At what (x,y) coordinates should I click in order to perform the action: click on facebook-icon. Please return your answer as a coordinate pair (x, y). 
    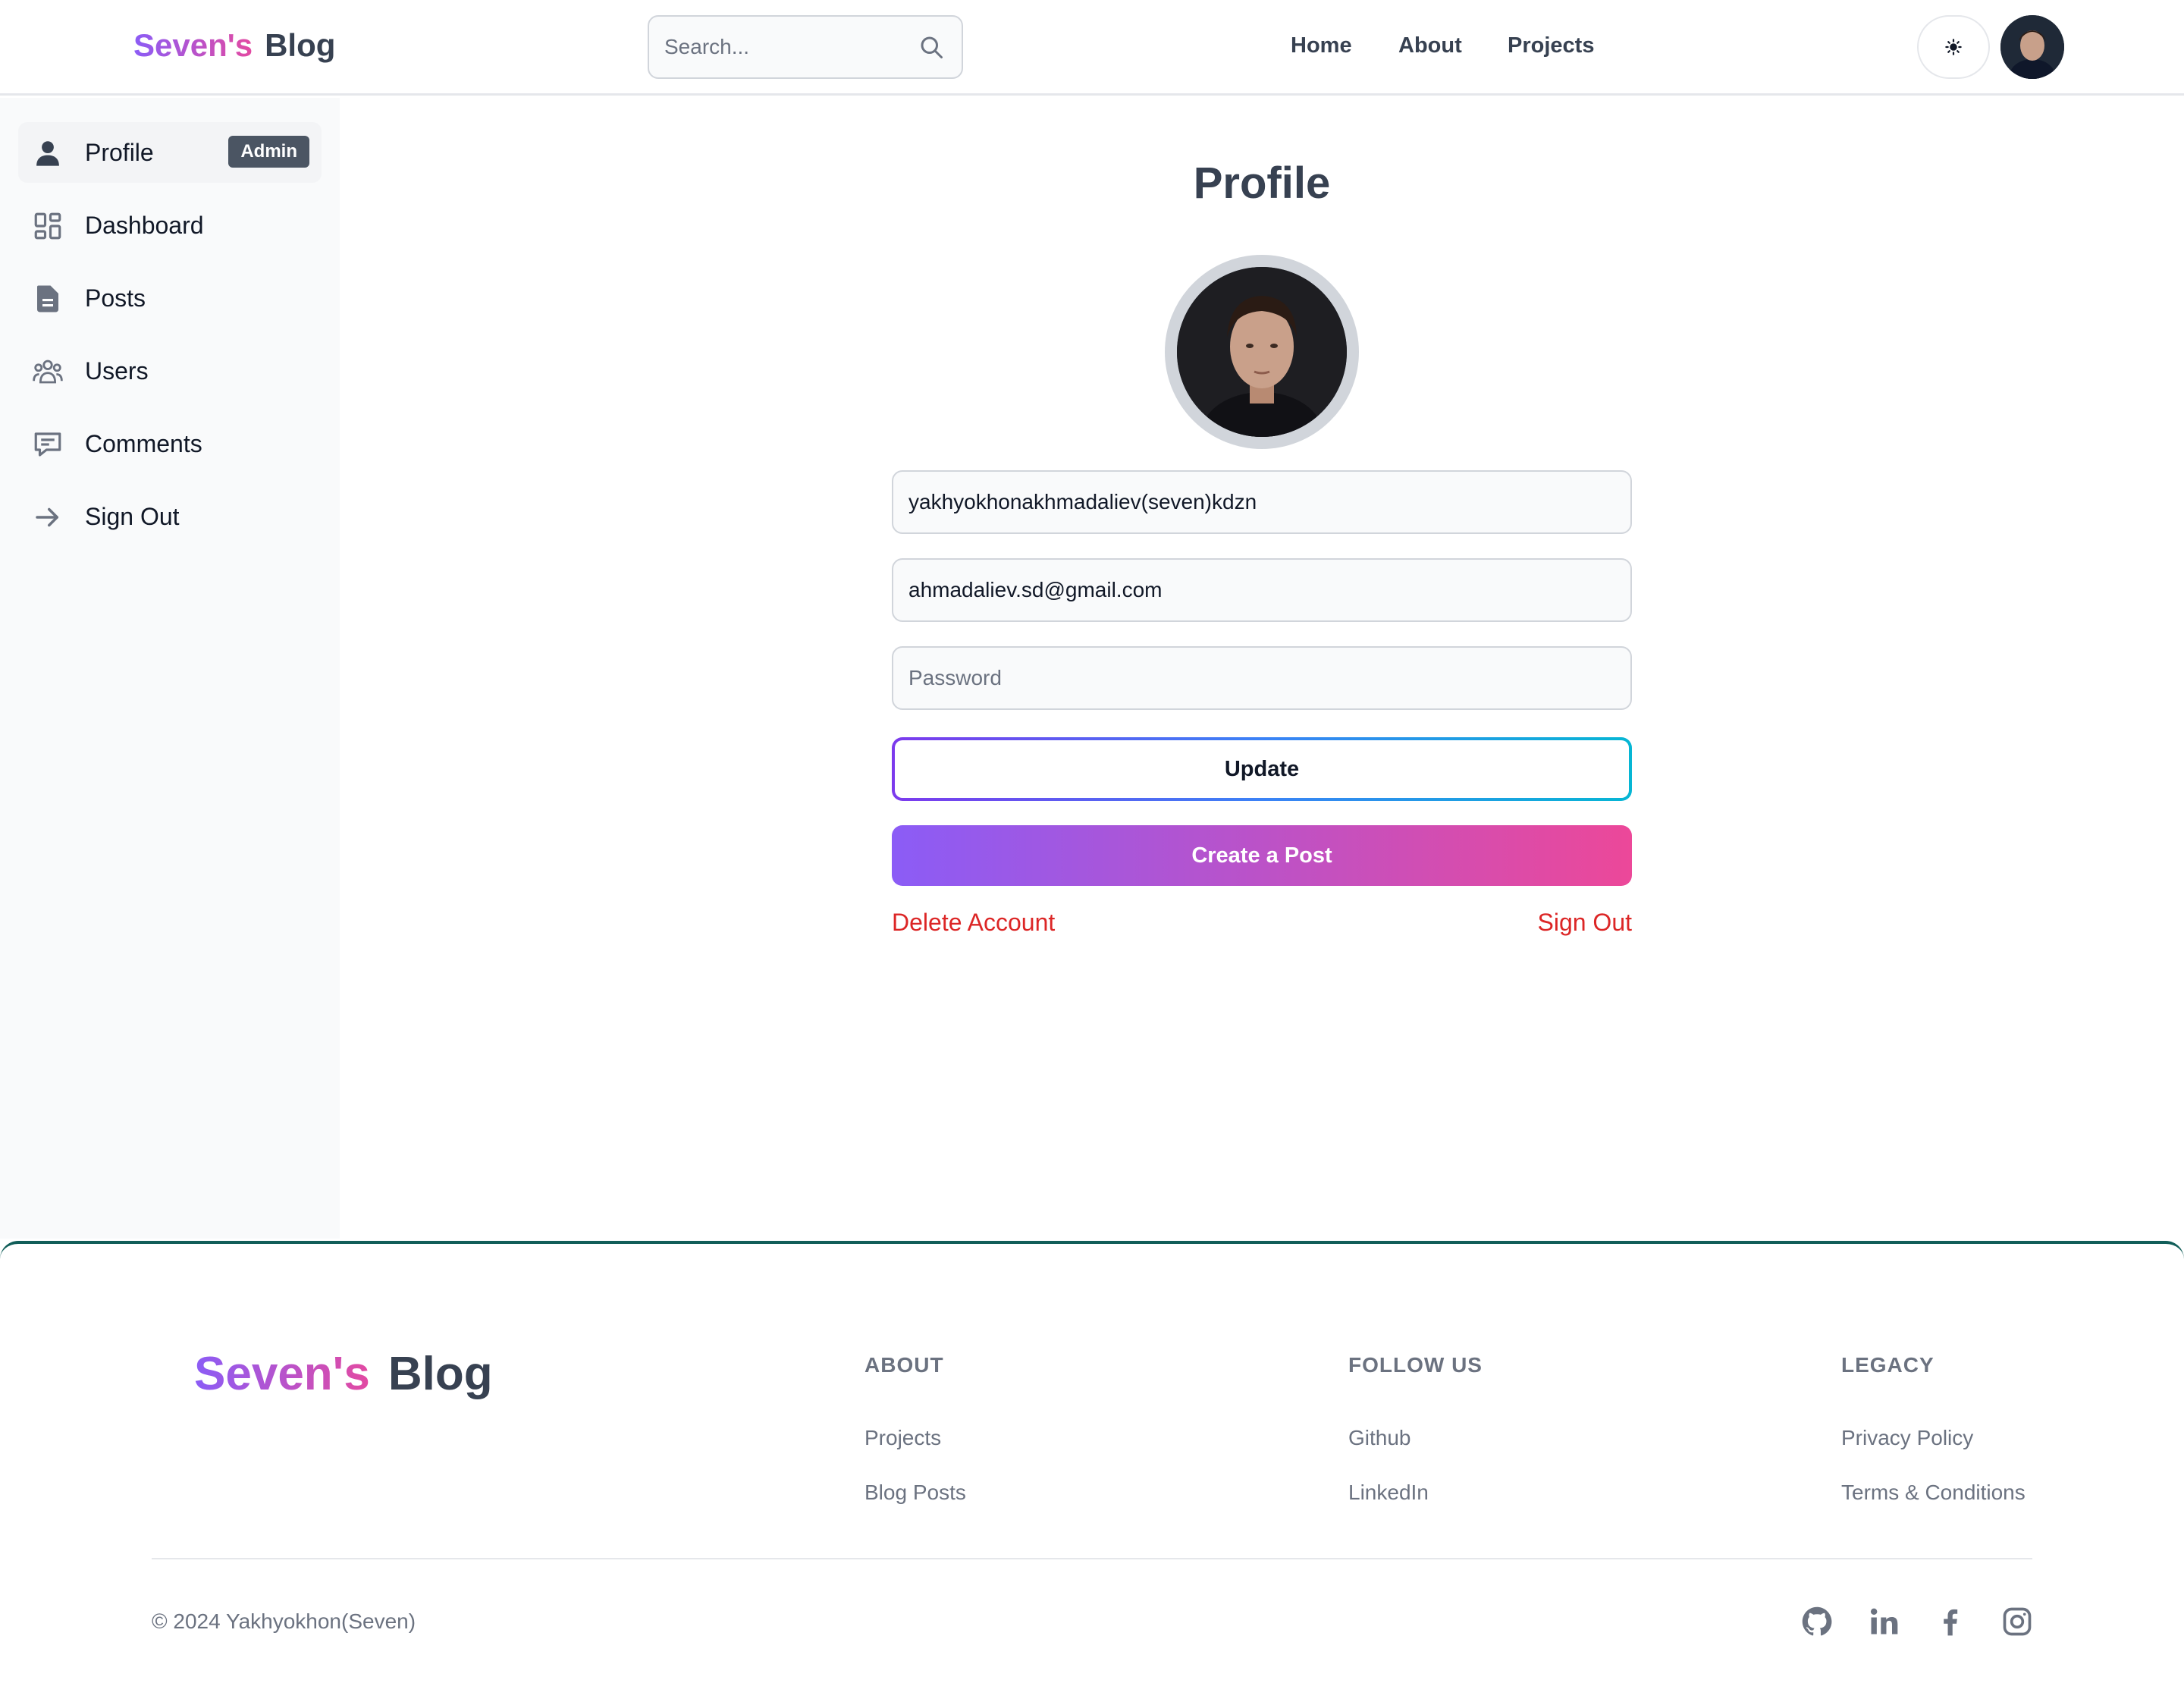
    Looking at the image, I should click on (1950, 1621).